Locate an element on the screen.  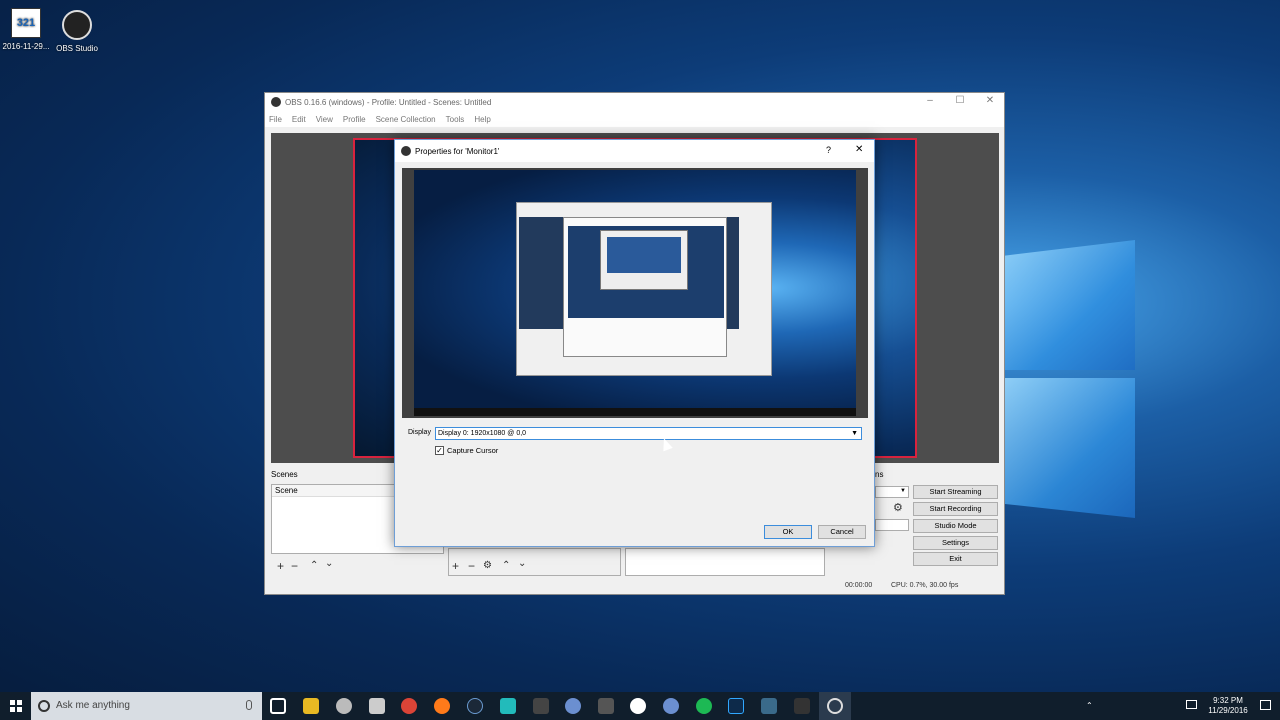
nested-properties-capture is located at coordinates (645, 287).